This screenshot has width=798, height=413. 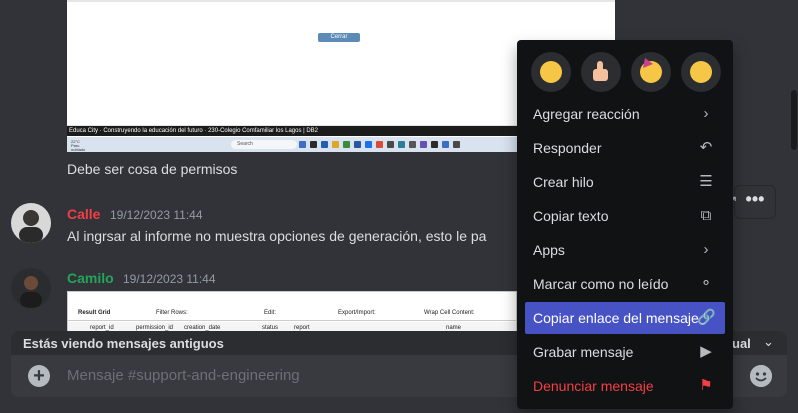 I want to click on old-messages-label: Estás viendo mensajes antiguos, so click(x=123, y=343).